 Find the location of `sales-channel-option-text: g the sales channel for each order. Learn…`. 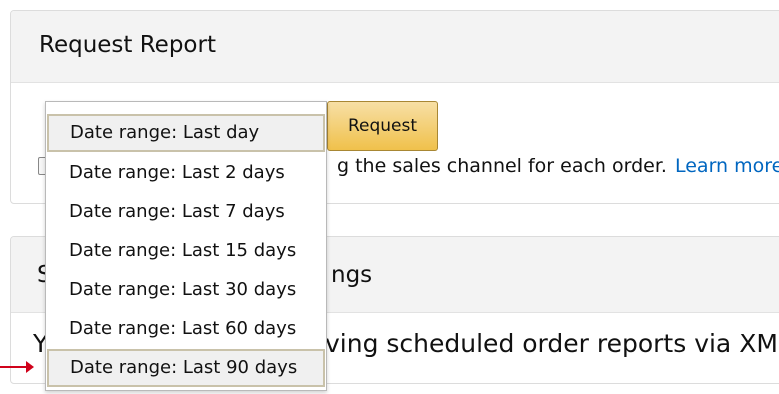

sales-channel-option-text: g the sales channel for each order. Learn… is located at coordinates (558, 166).